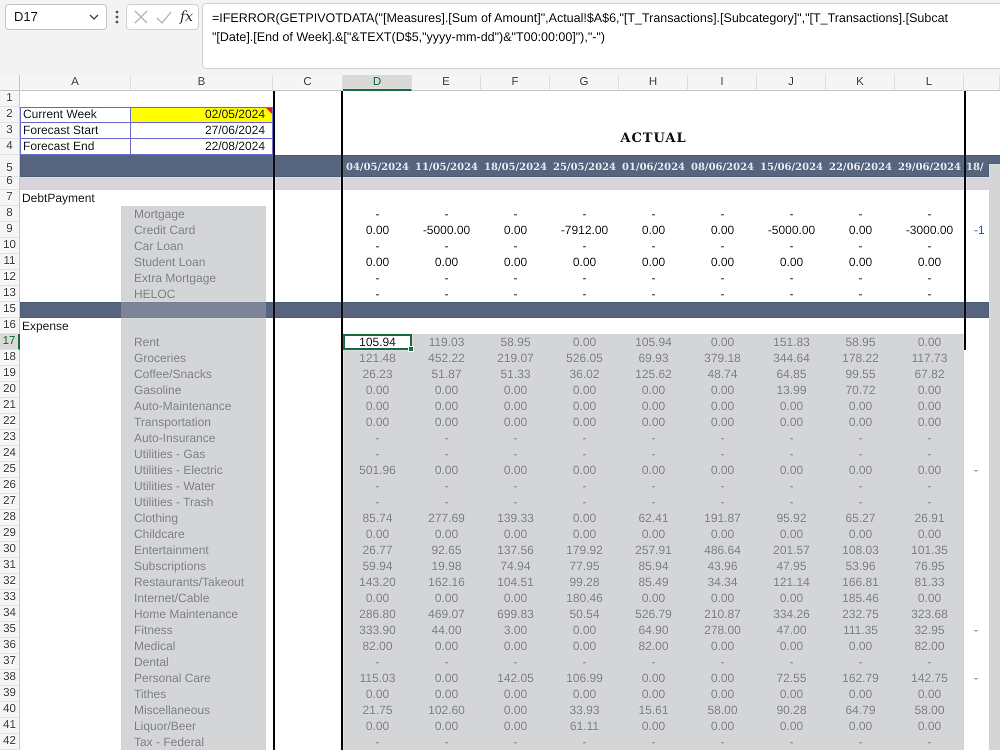 This screenshot has height=750, width=1000. What do you see at coordinates (10, 582) in the screenshot?
I see `row-header: 32` at bounding box center [10, 582].